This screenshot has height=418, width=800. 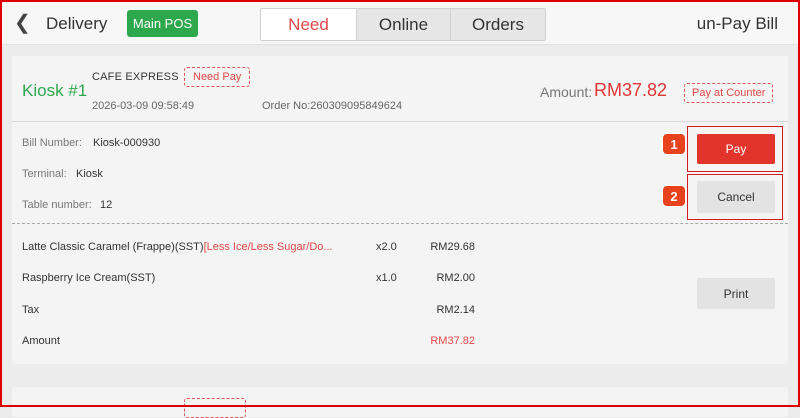 What do you see at coordinates (308, 24) in the screenshot?
I see `tab-need-pay: Need Pay(7)` at bounding box center [308, 24].